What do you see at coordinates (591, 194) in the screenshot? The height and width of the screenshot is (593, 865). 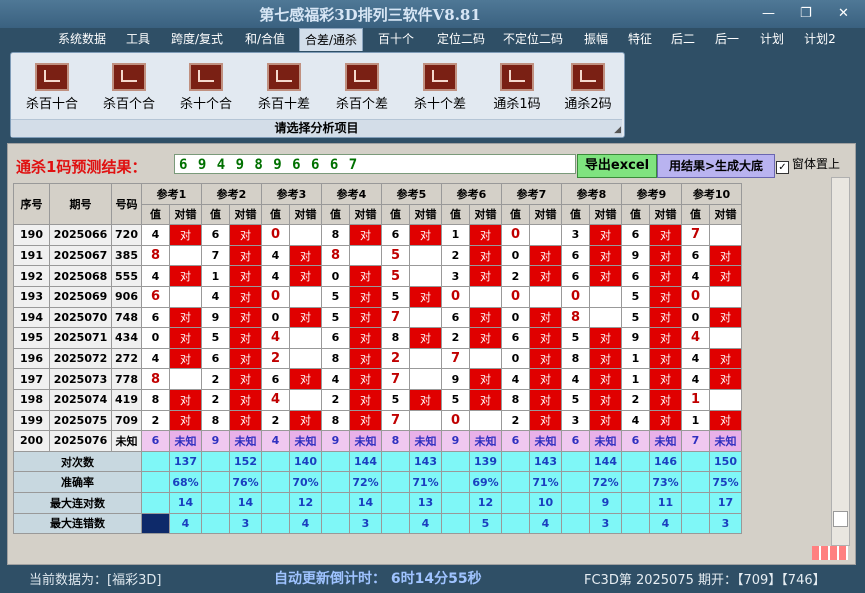 I see `col-header-ref: 参考8` at bounding box center [591, 194].